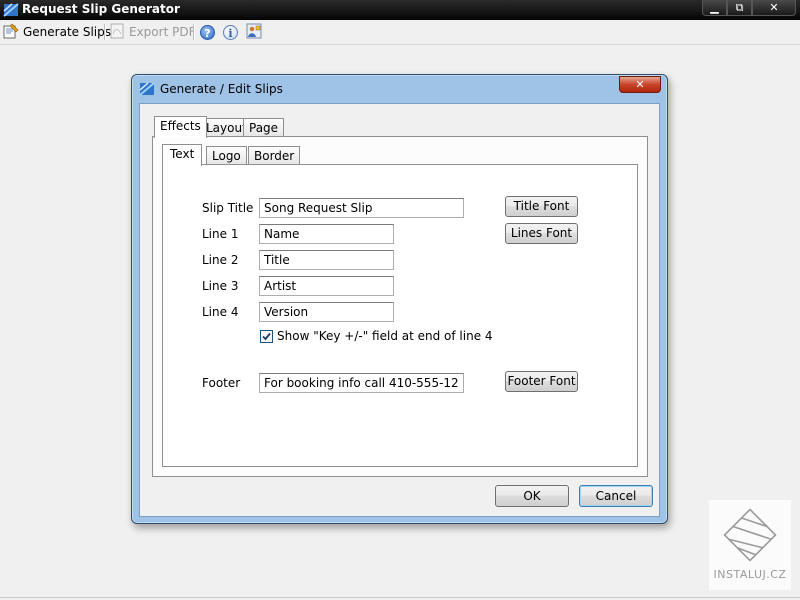  I want to click on key-field-checkbox-label: Show "Key +/-" field at end of line 4, so click(385, 336).